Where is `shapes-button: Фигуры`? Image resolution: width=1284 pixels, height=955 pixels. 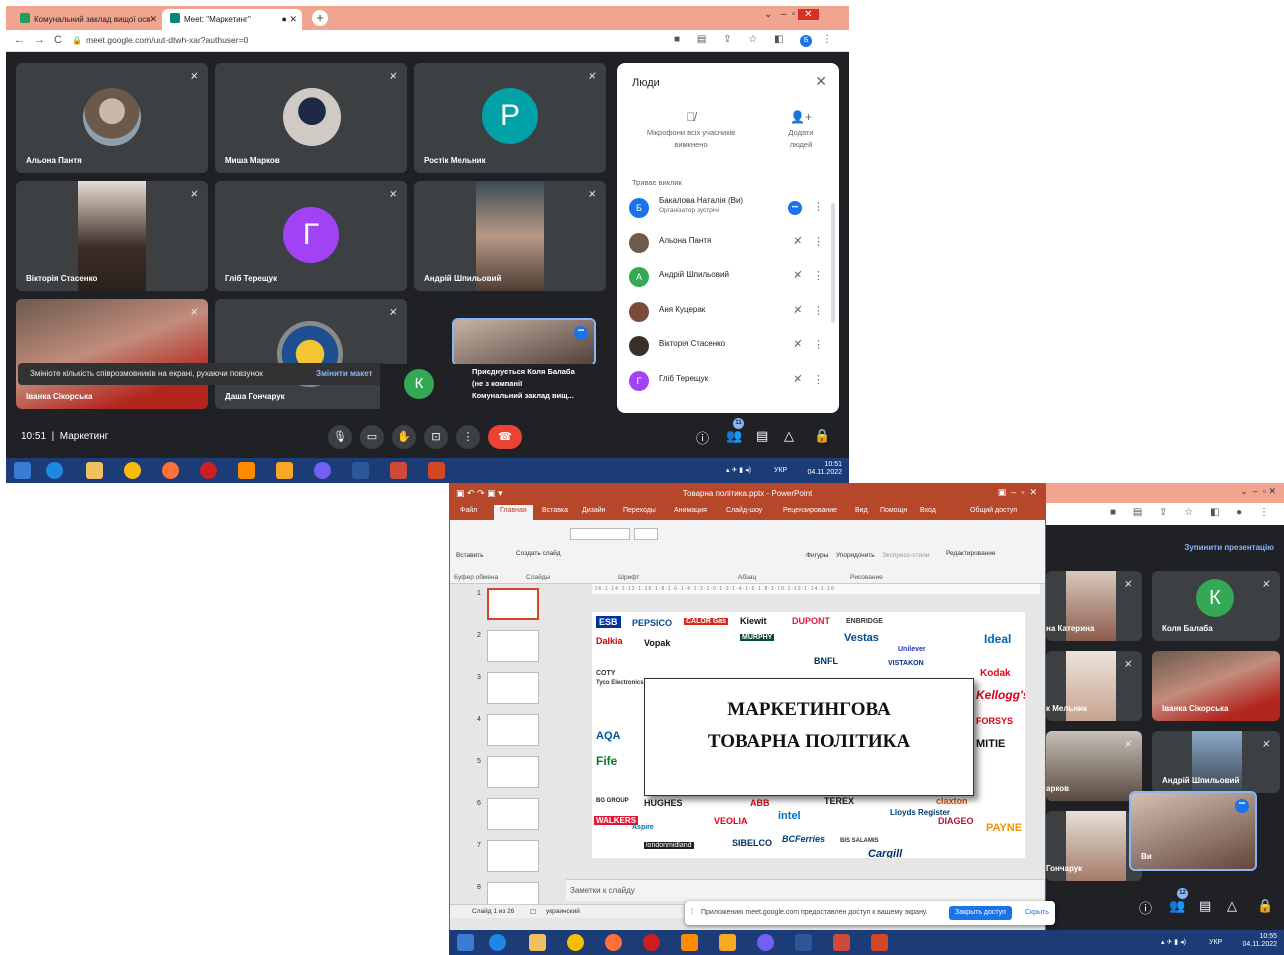 shapes-button: Фигуры is located at coordinates (817, 555).